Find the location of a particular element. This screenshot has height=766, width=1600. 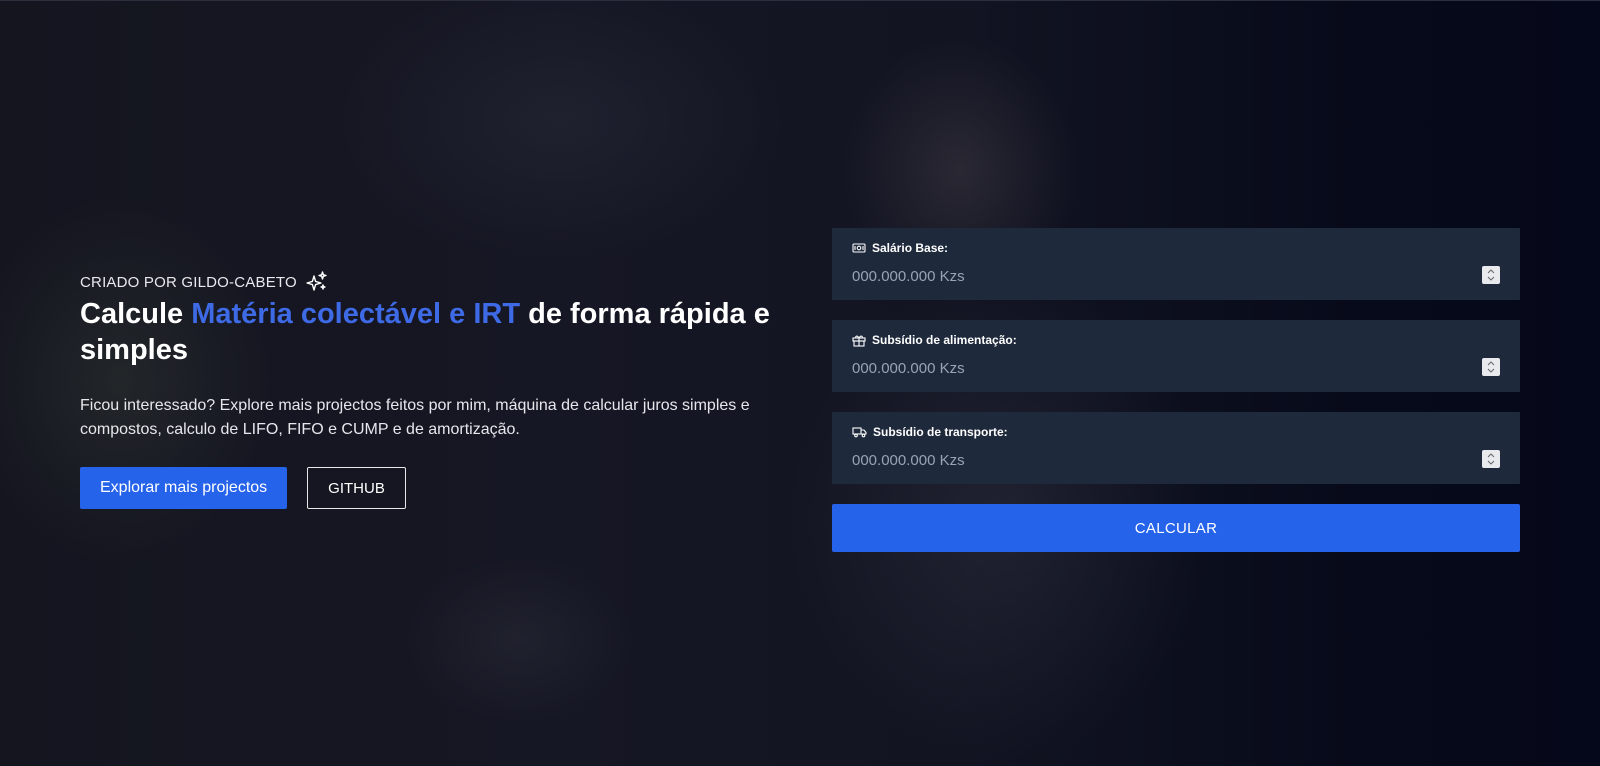

explore-projects-button: Explorar mais projectos is located at coordinates (184, 488).